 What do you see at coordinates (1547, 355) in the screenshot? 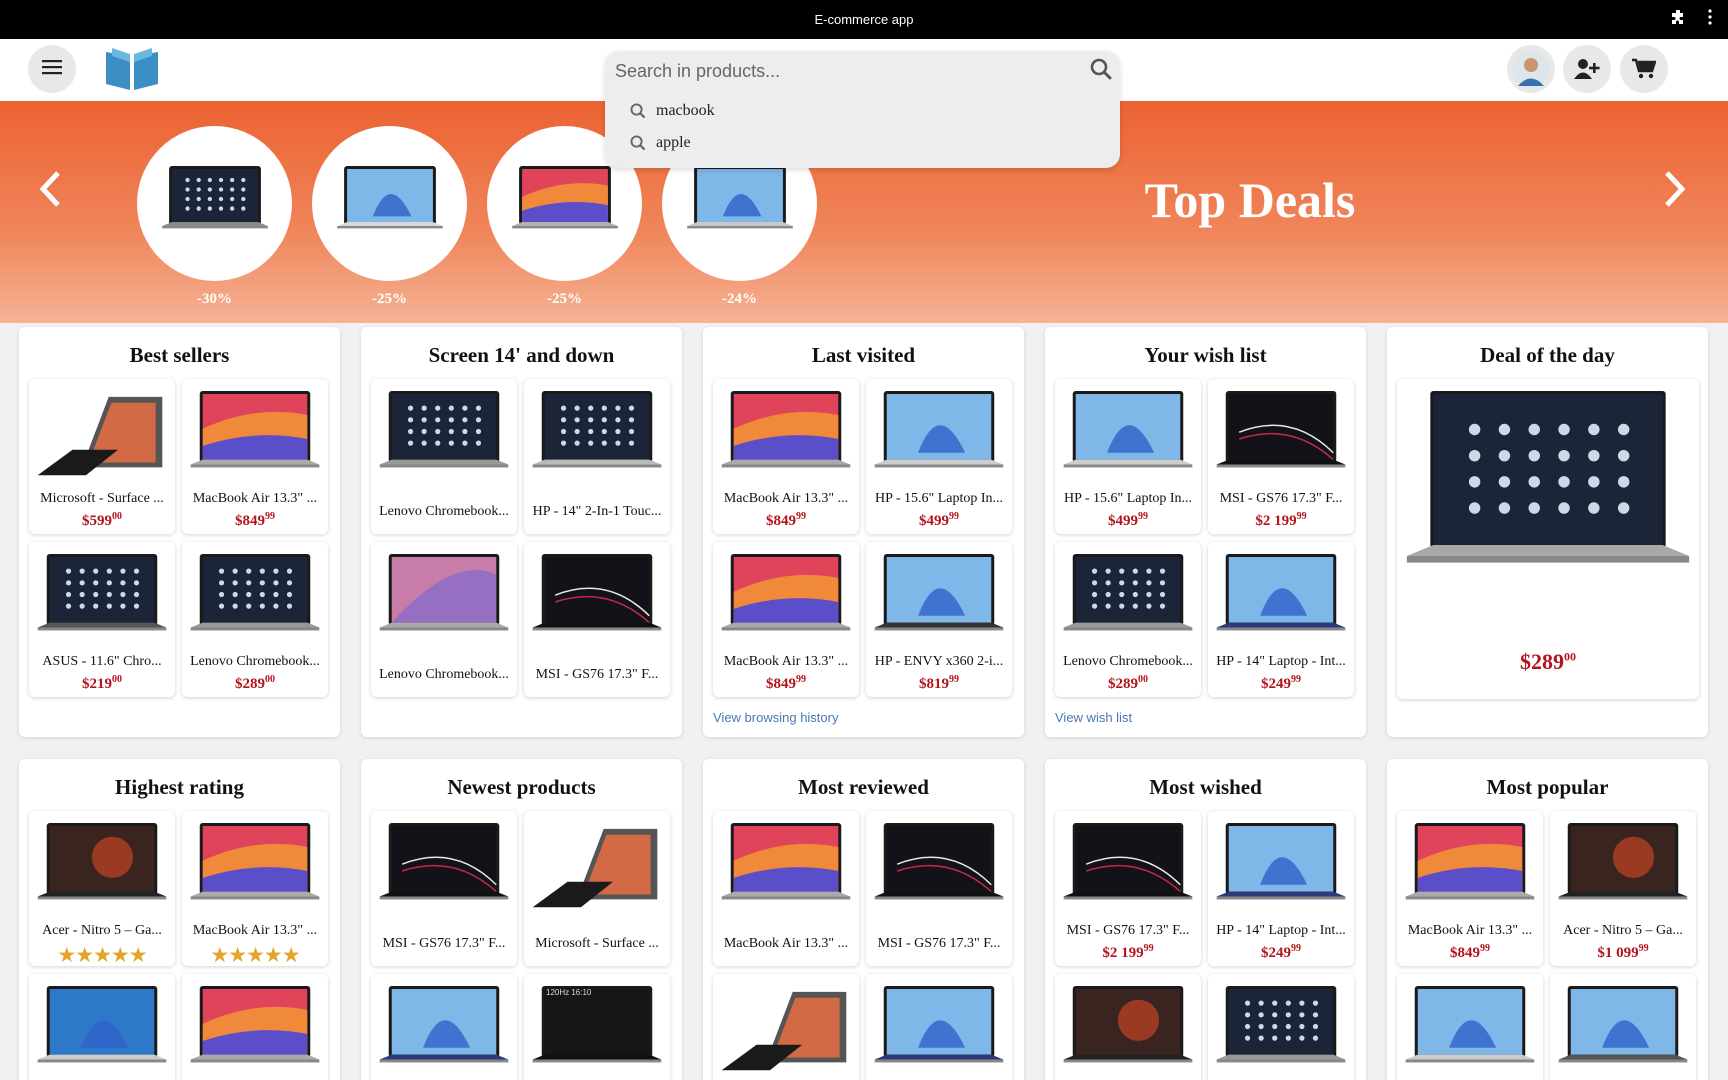
I see `section-title-deal-of-the-day: Deal of the day` at bounding box center [1547, 355].